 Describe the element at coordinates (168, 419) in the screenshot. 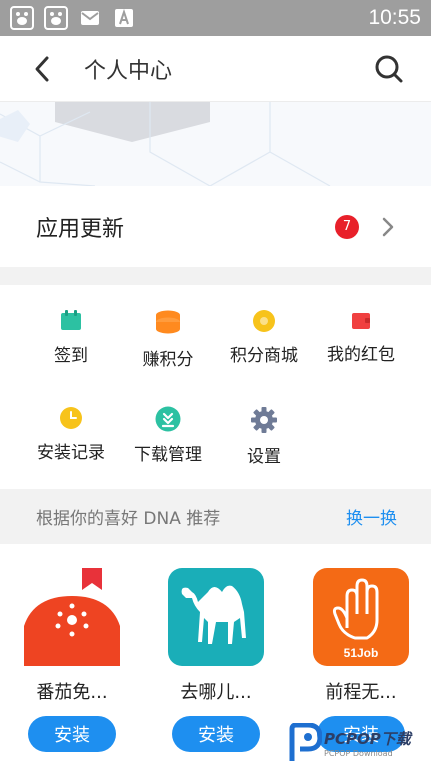

I see `download-icon` at that location.